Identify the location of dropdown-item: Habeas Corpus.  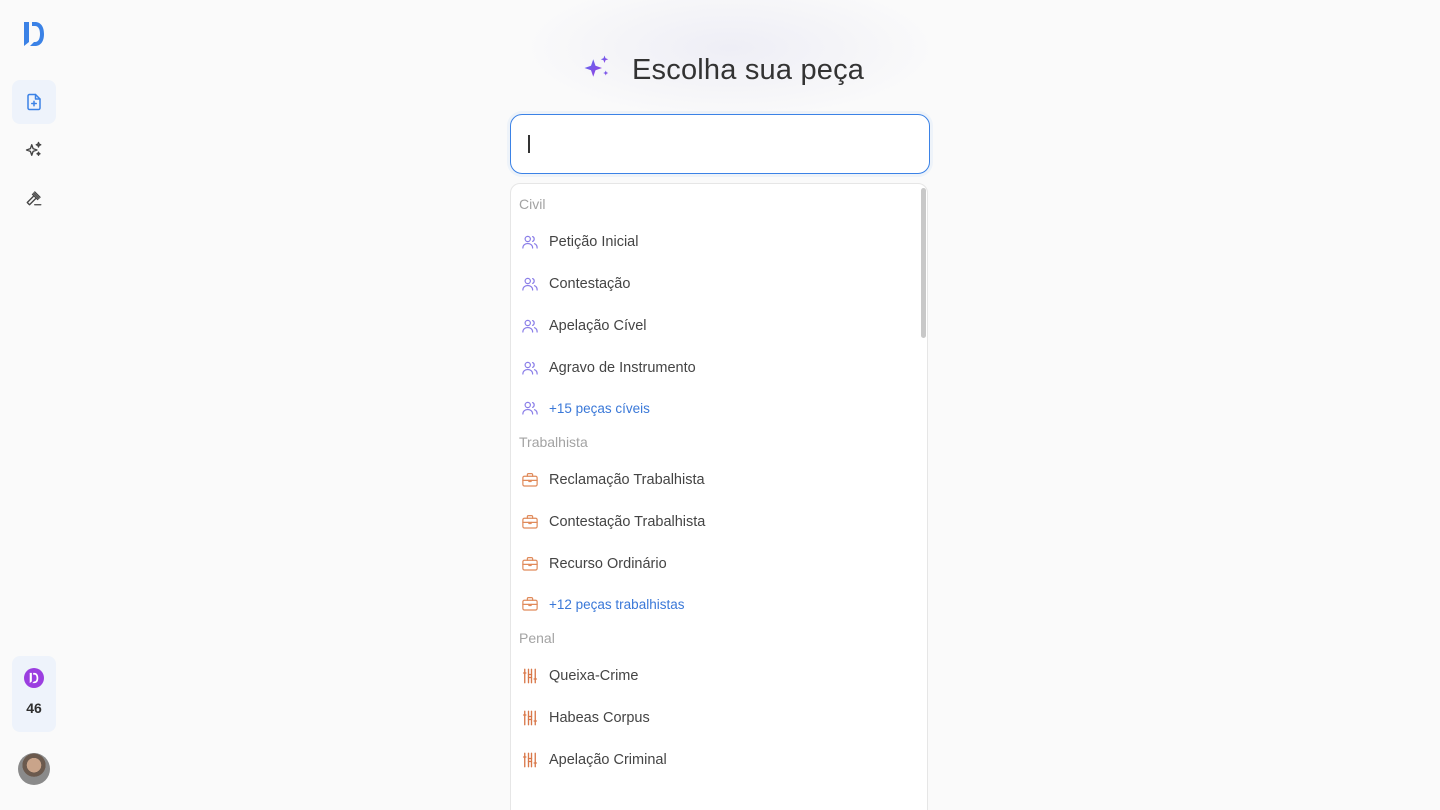
(719, 718).